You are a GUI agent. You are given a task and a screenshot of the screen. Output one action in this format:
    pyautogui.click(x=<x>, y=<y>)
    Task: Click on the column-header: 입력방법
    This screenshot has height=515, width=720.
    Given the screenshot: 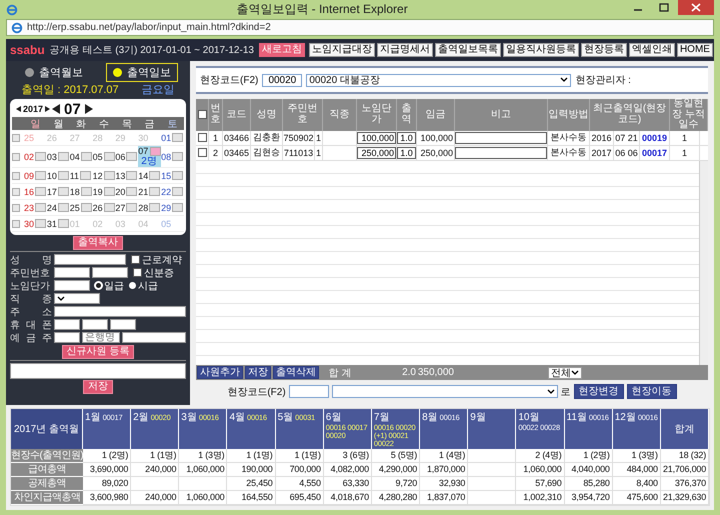 What is the action you would take?
    pyautogui.click(x=569, y=114)
    